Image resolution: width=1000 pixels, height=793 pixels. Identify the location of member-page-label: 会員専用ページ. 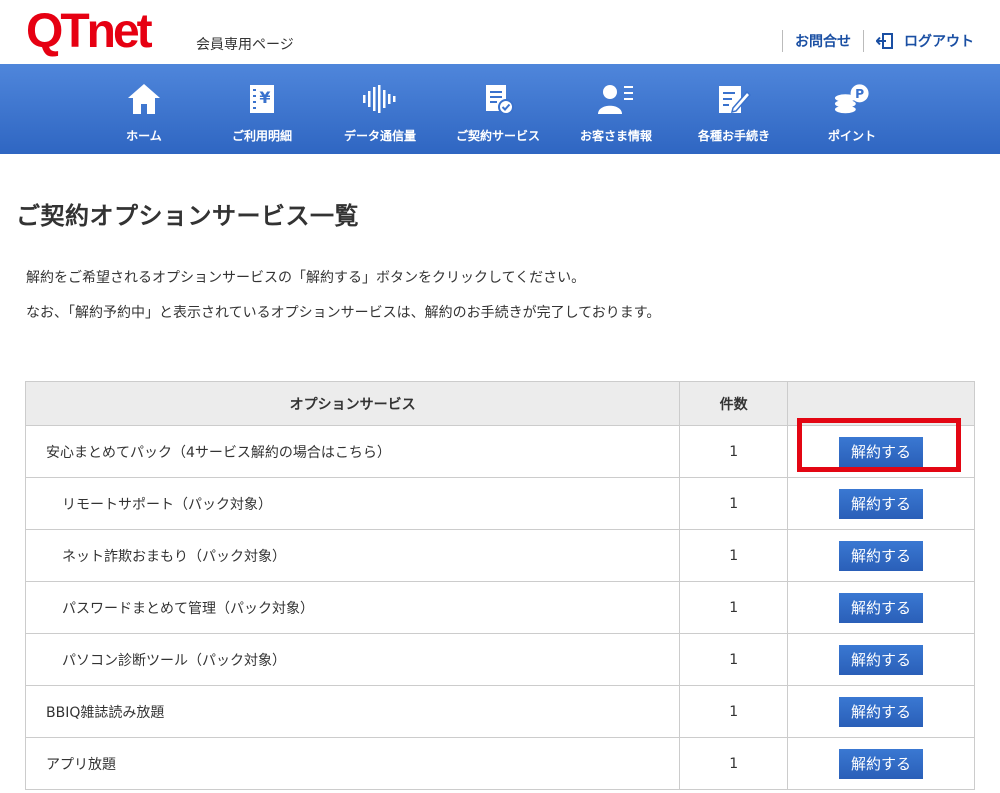
(245, 45).